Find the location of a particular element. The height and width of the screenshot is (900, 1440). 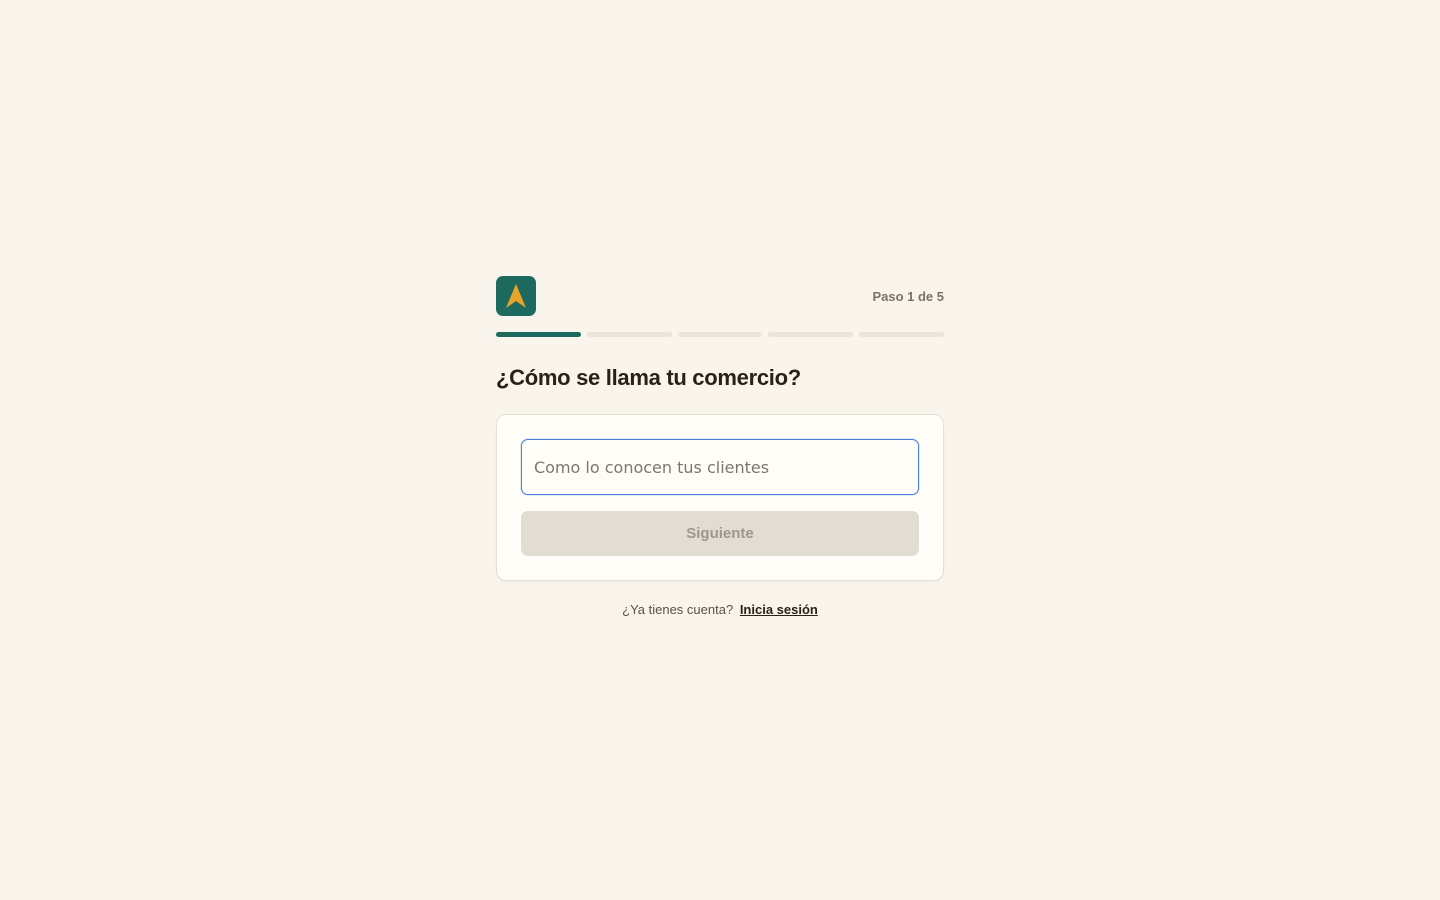

login-prompt-text: ¿Ya tienes cuenta? is located at coordinates (678, 609).